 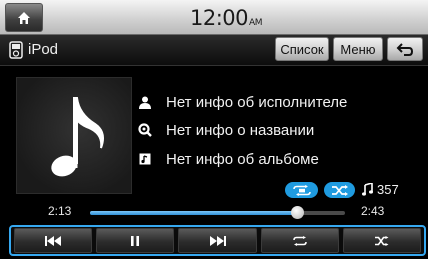 I want to click on track-count-value: 357, so click(x=388, y=189).